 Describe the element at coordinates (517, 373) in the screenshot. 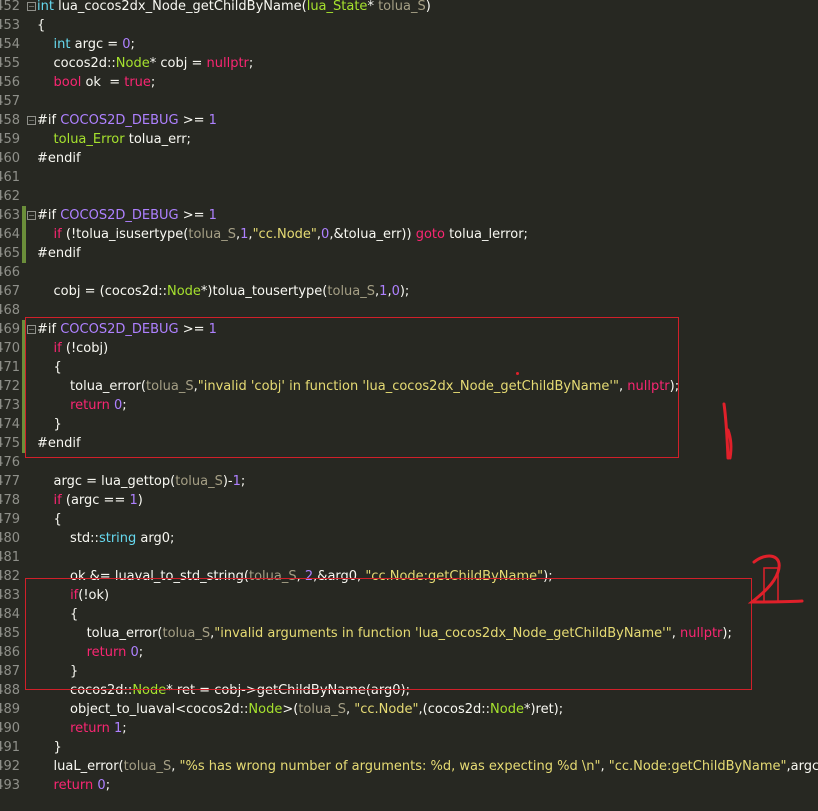

I see `annotation-dot` at that location.